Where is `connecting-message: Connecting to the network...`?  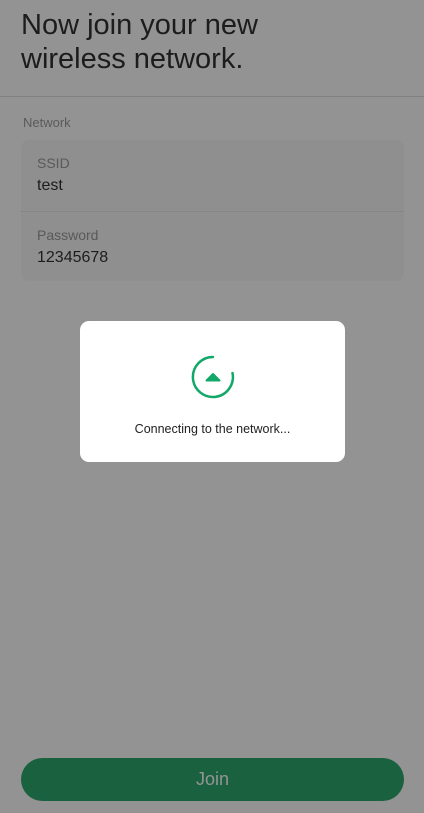
connecting-message: Connecting to the network... is located at coordinates (212, 429).